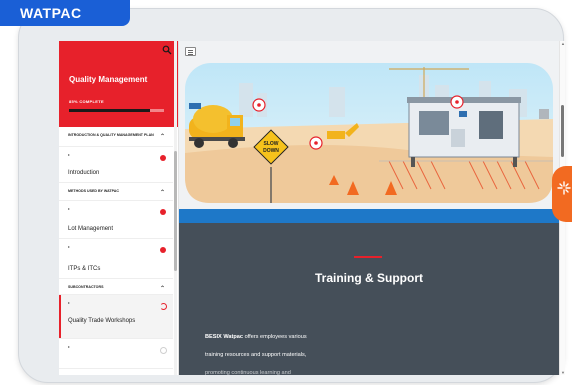  Describe the element at coordinates (562, 43) in the screenshot. I see `scroll-up-icon: ▲` at that location.